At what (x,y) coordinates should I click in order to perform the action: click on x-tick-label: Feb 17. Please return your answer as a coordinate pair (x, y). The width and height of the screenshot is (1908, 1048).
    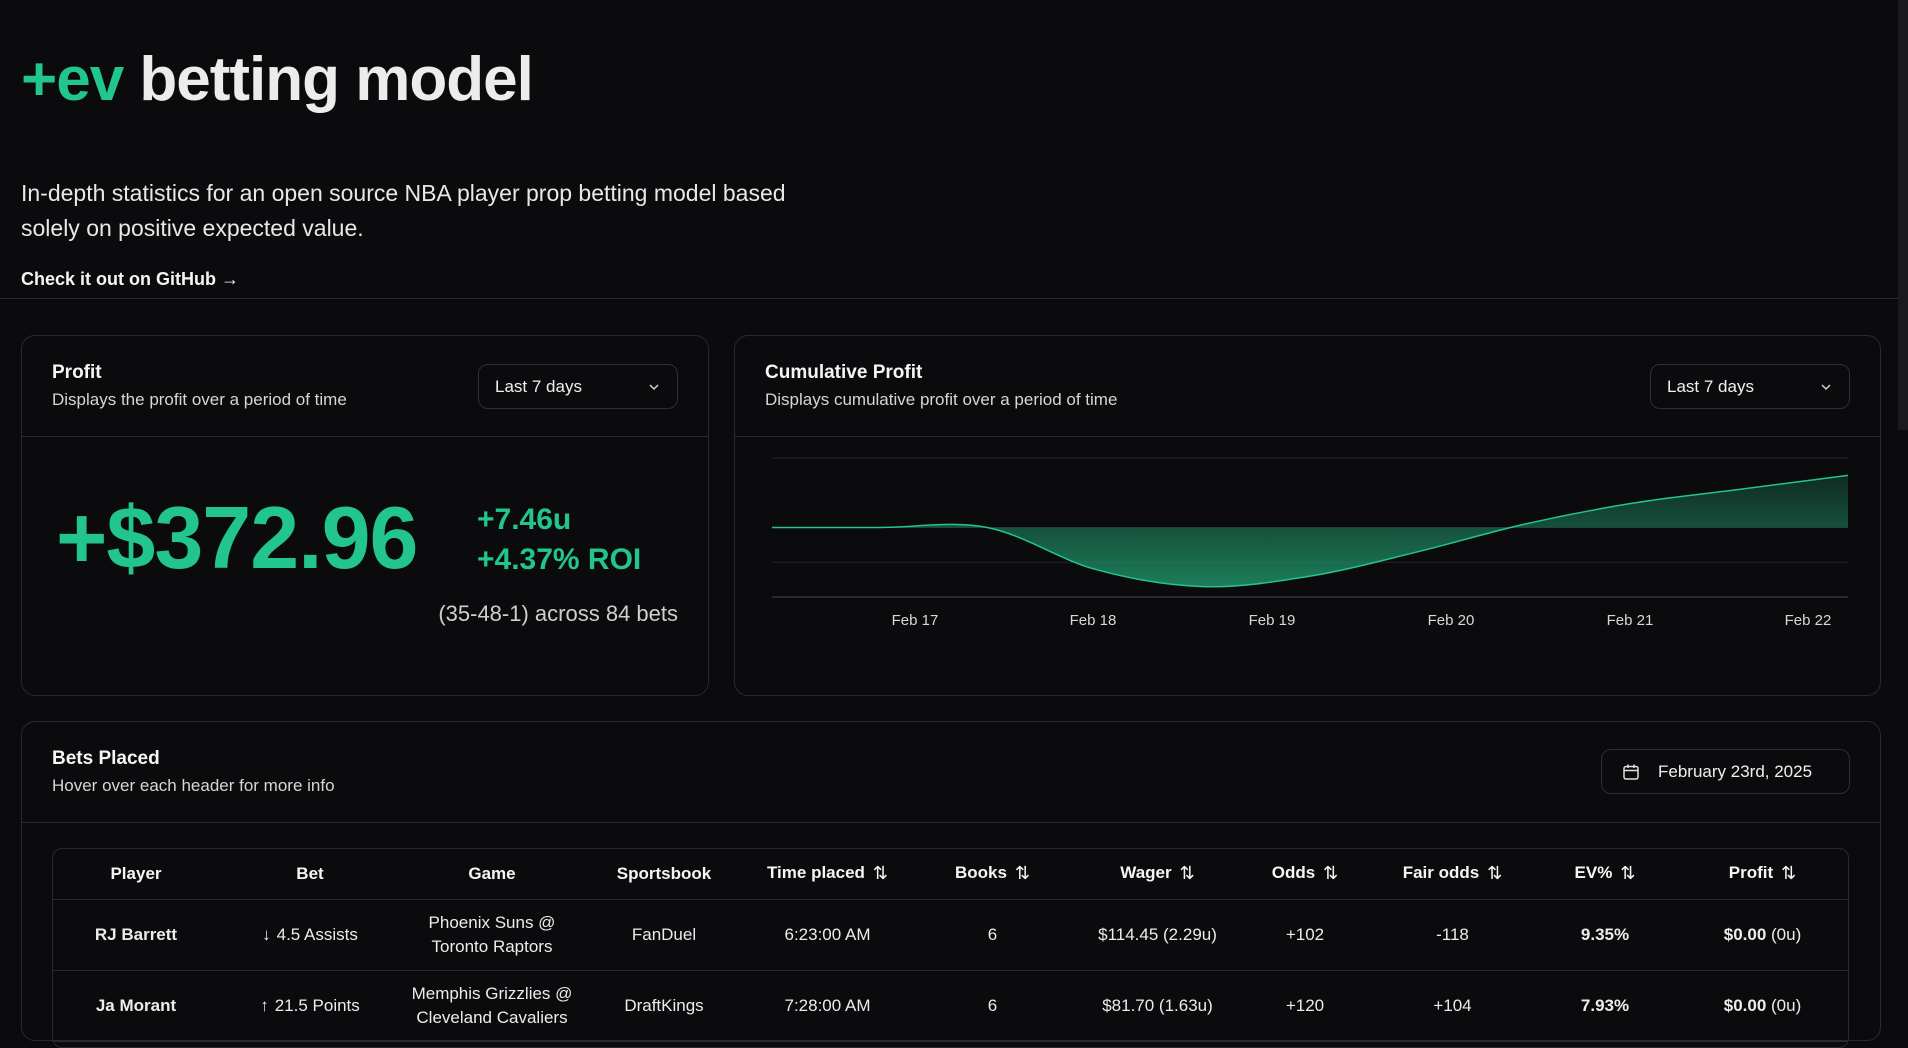
    Looking at the image, I should click on (915, 620).